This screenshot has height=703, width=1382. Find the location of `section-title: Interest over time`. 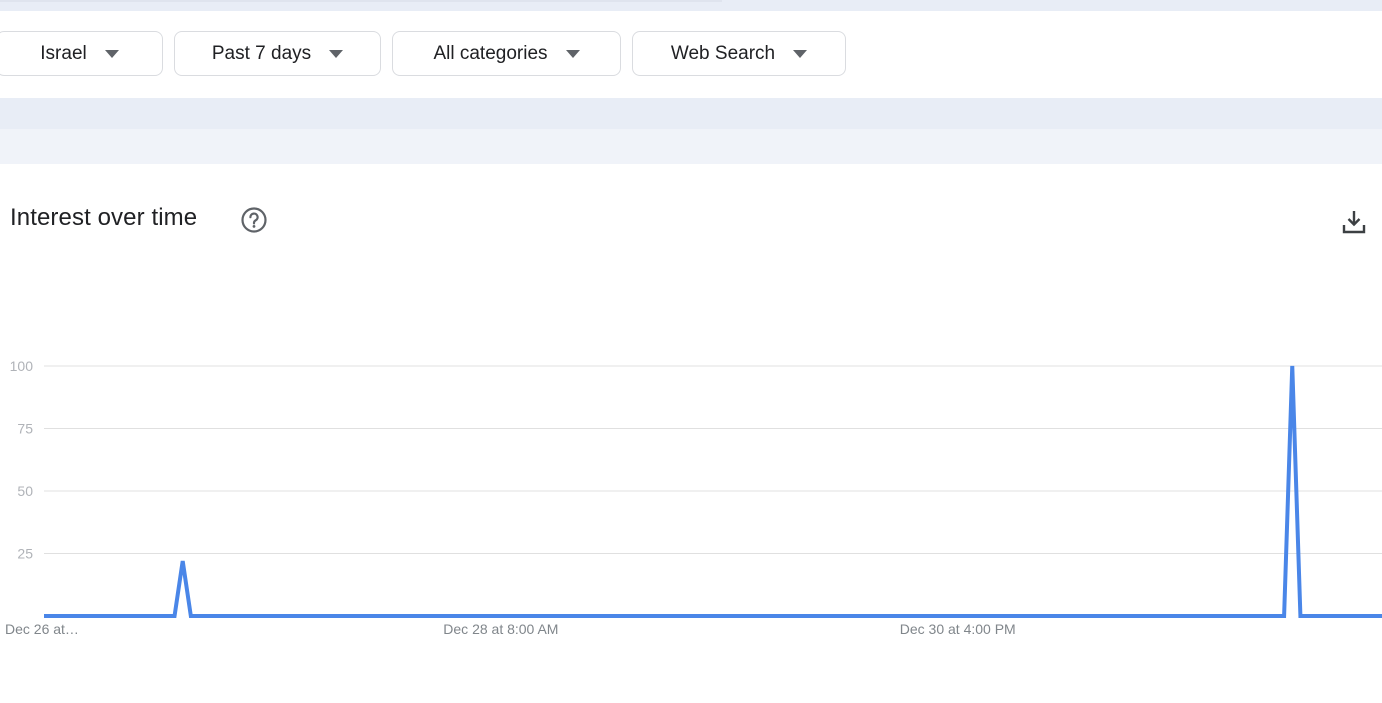

section-title: Interest over time is located at coordinates (104, 217).